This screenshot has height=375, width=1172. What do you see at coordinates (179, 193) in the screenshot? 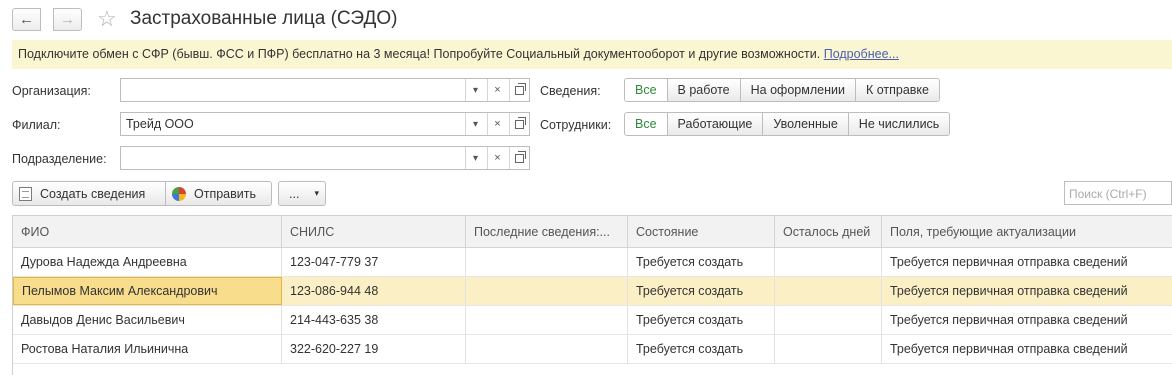
I see `send-icon` at bounding box center [179, 193].